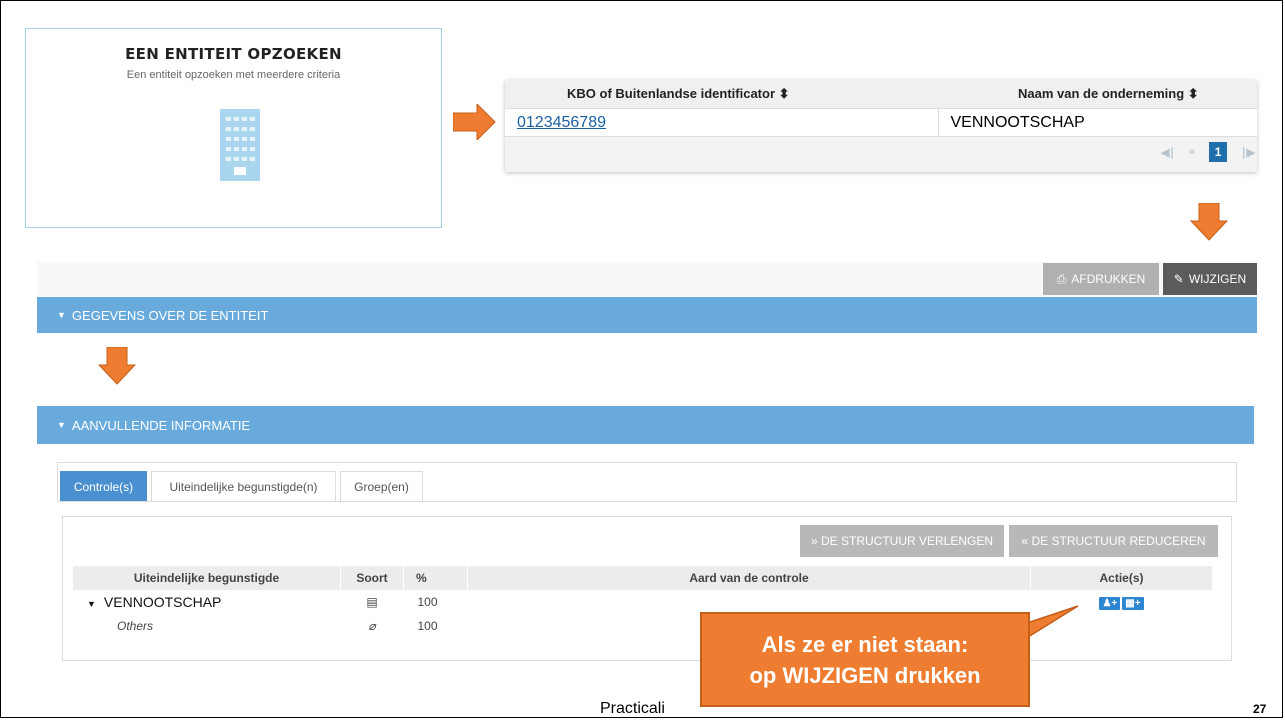 The width and height of the screenshot is (1285, 720). Describe the element at coordinates (1061, 278) in the screenshot. I see `printer-icon: ⎙` at that location.